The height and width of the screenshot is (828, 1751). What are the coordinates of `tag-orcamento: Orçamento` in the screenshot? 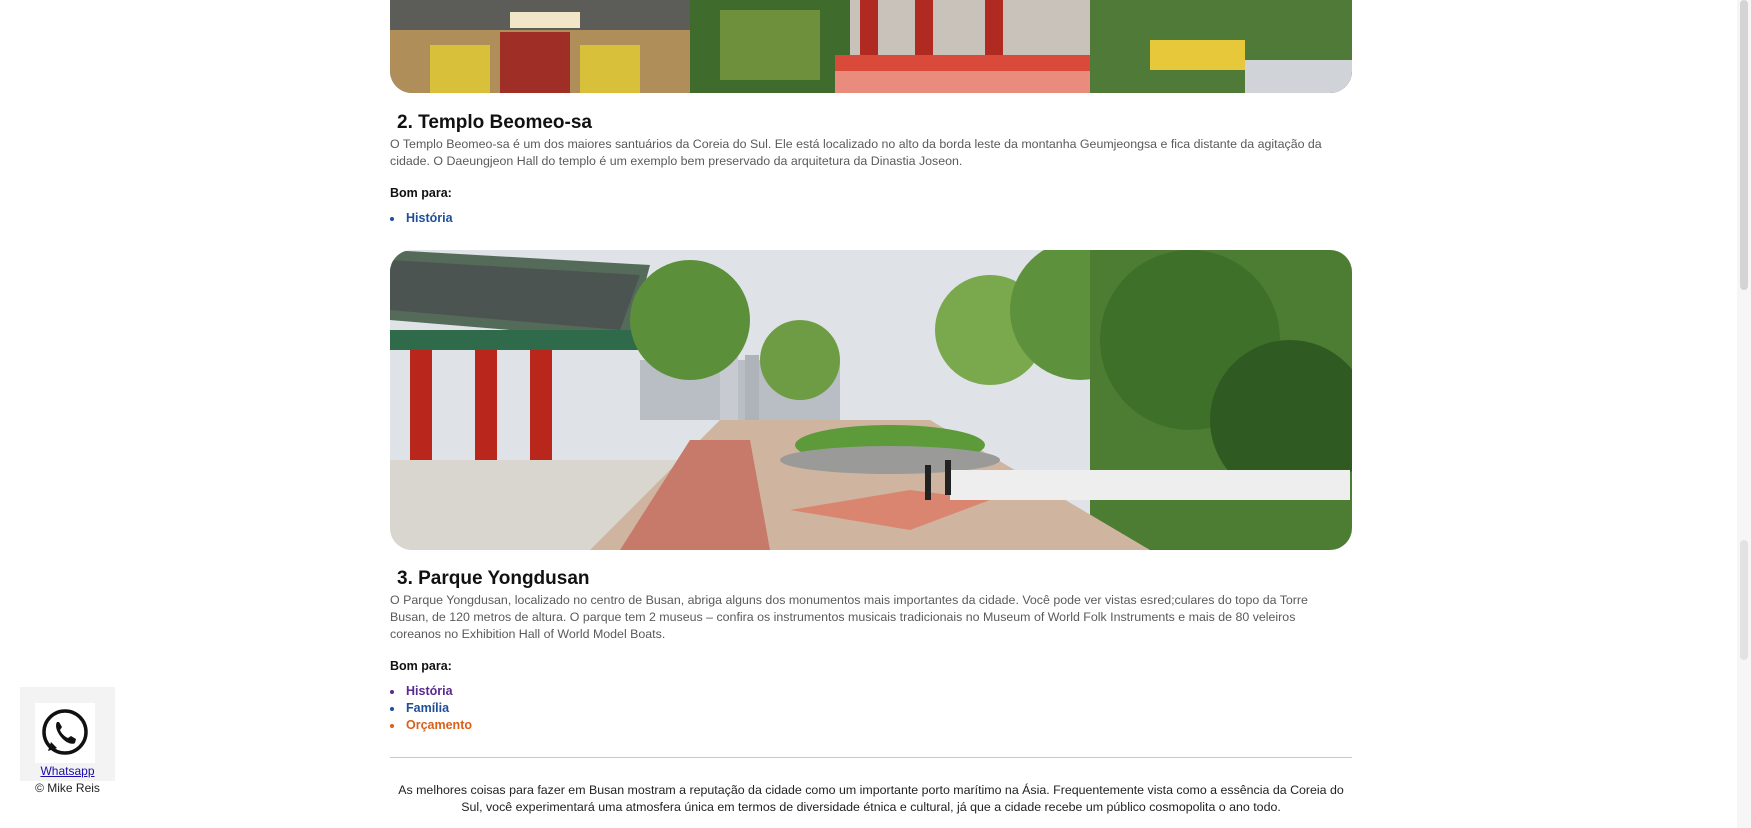 It's located at (431, 725).